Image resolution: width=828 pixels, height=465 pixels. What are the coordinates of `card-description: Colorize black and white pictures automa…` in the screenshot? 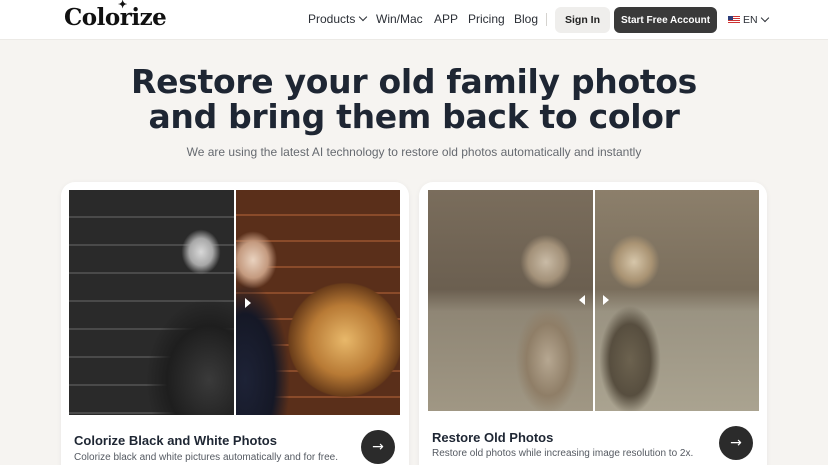 It's located at (206, 457).